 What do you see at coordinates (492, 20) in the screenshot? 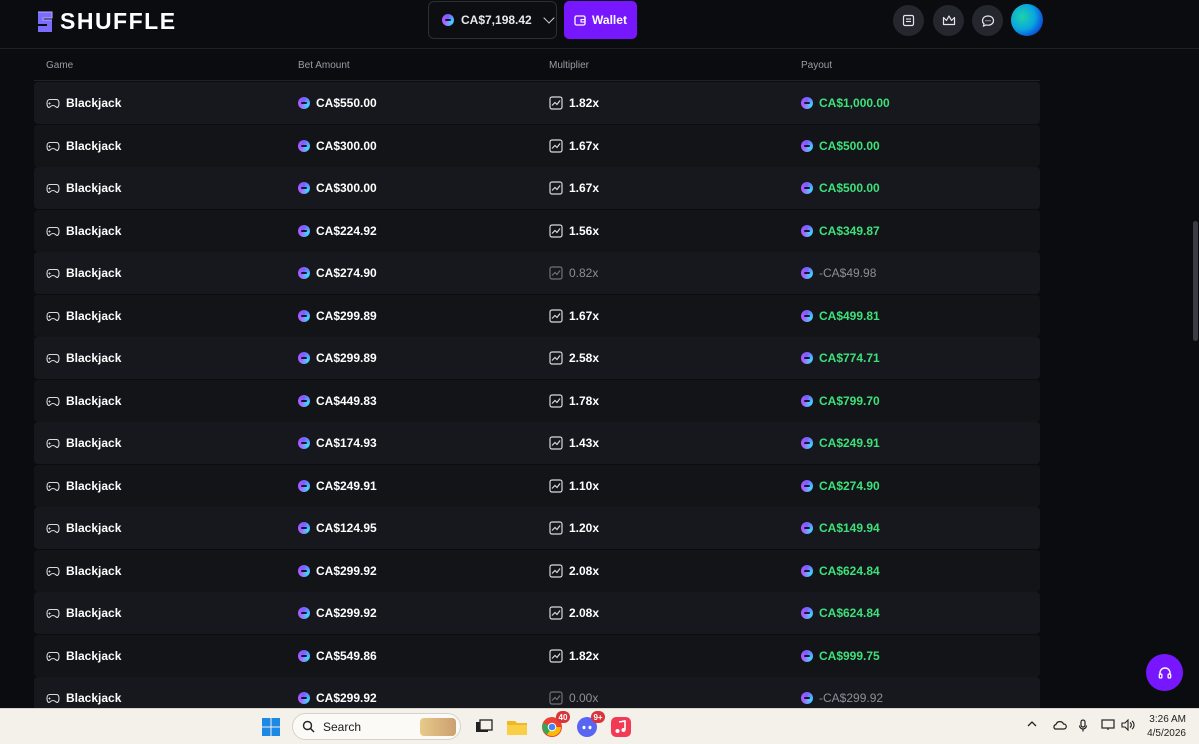
I see `balance-selector: CA$7,198.42` at bounding box center [492, 20].